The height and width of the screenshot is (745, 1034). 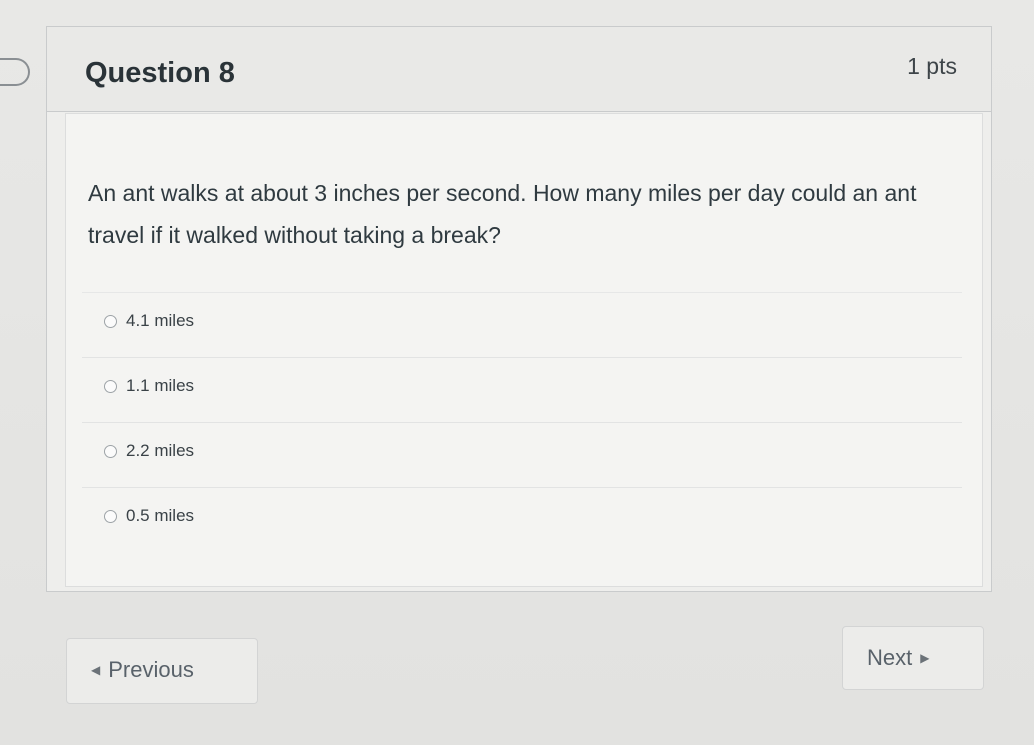 What do you see at coordinates (160, 73) in the screenshot?
I see `question-title: Question 8` at bounding box center [160, 73].